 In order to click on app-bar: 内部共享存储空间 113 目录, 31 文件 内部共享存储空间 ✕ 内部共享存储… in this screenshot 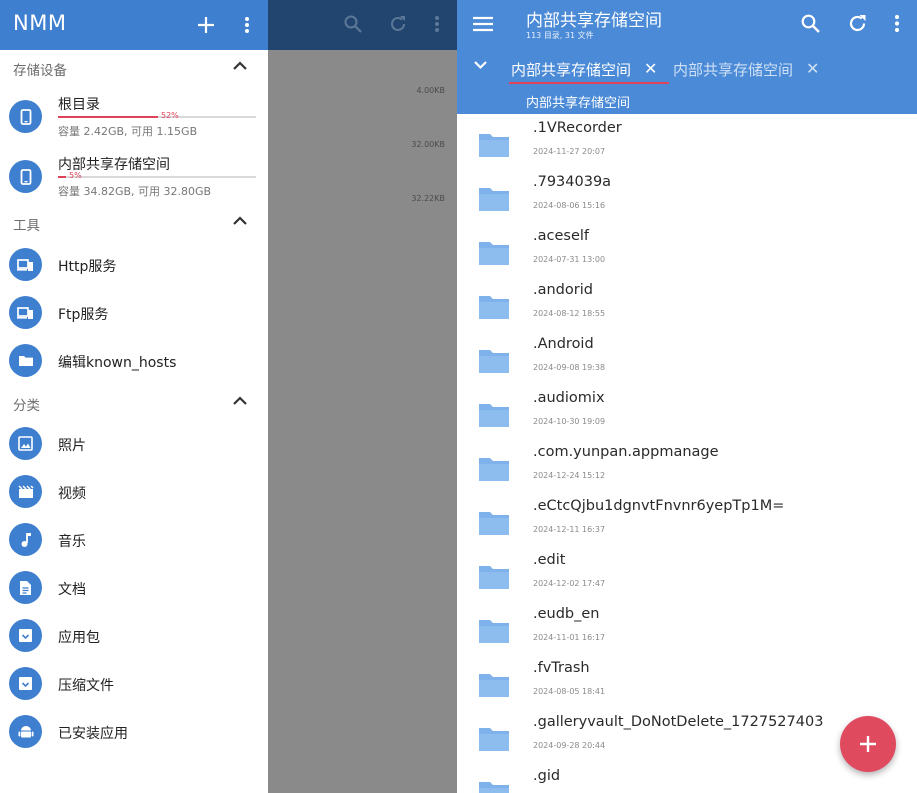, I will do `click(687, 57)`.